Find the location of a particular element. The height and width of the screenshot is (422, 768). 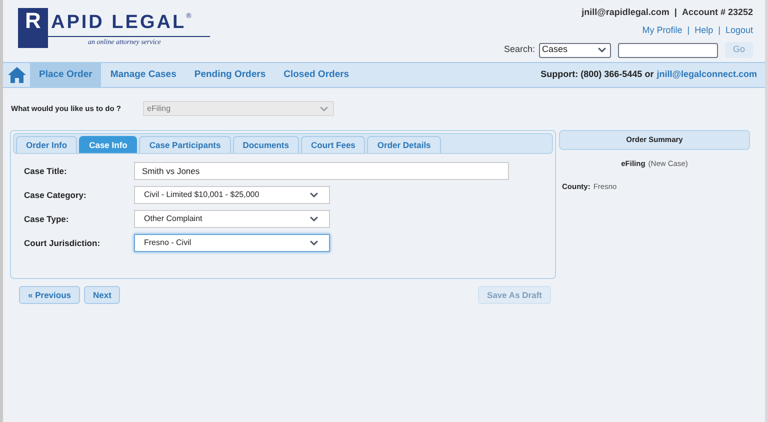

field-label: Case Category: is located at coordinates (56, 195).